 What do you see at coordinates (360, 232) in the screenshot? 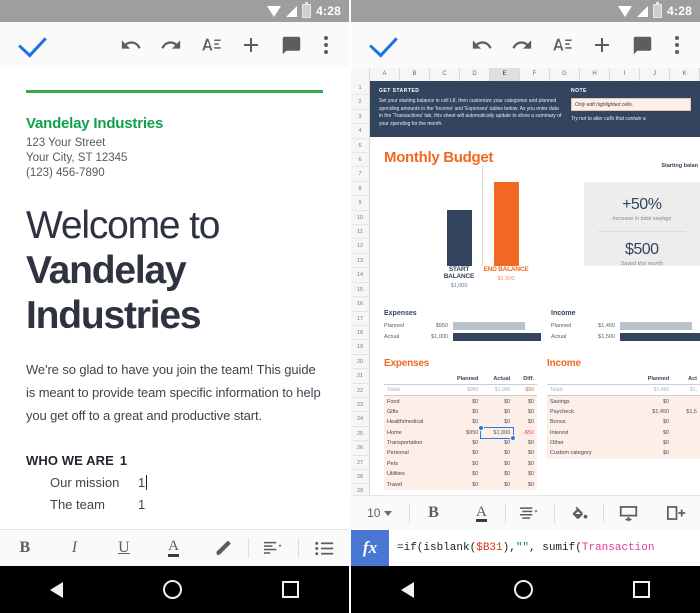
I see `row-header-11: 11` at bounding box center [360, 232].